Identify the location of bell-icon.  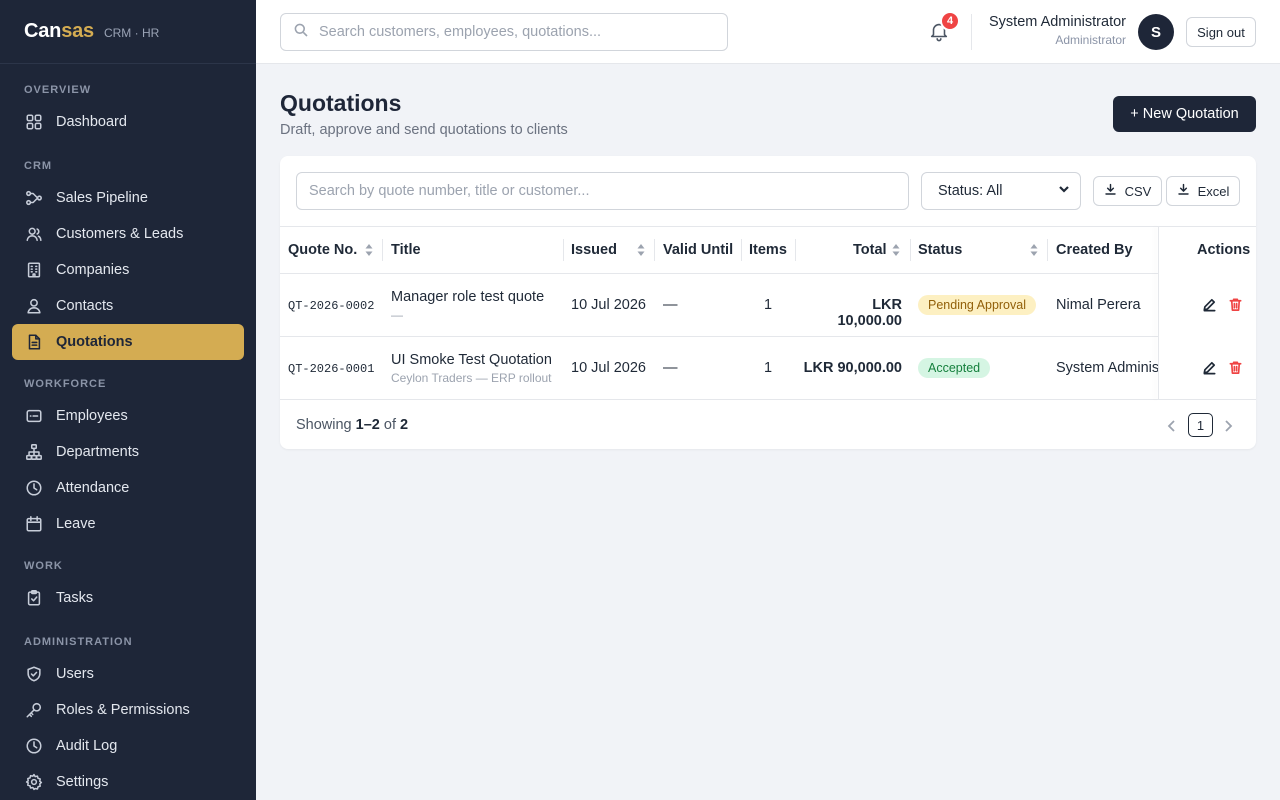
(939, 34).